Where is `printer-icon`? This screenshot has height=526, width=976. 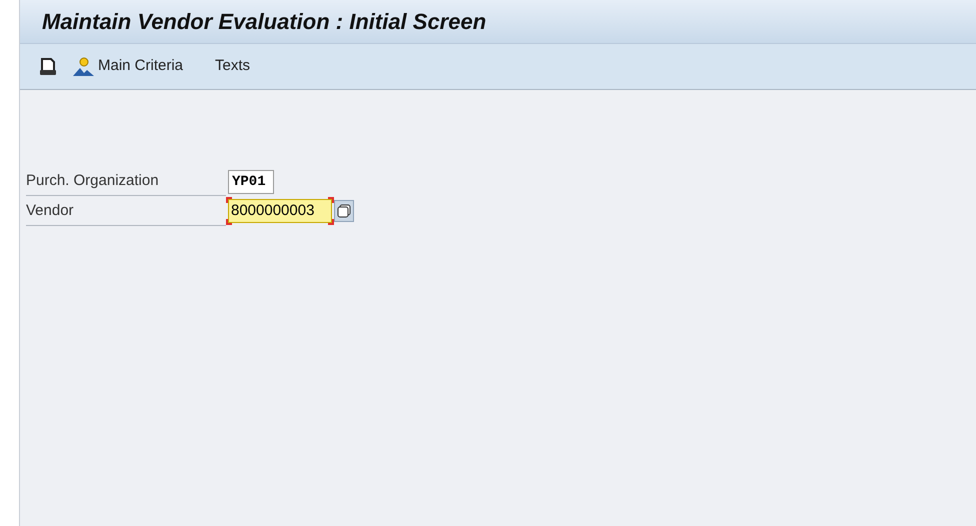
printer-icon is located at coordinates (48, 66).